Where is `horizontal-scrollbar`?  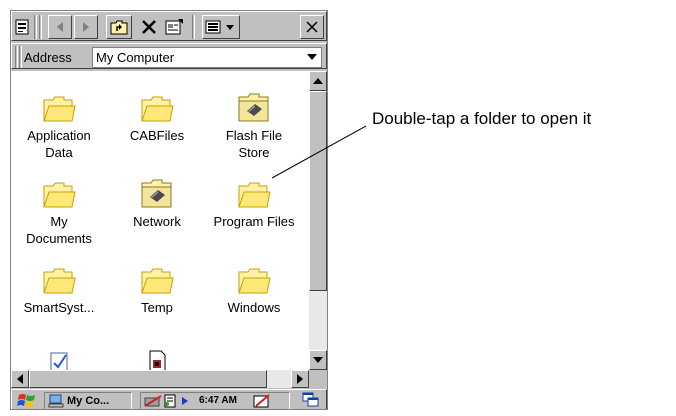 horizontal-scrollbar is located at coordinates (160, 379).